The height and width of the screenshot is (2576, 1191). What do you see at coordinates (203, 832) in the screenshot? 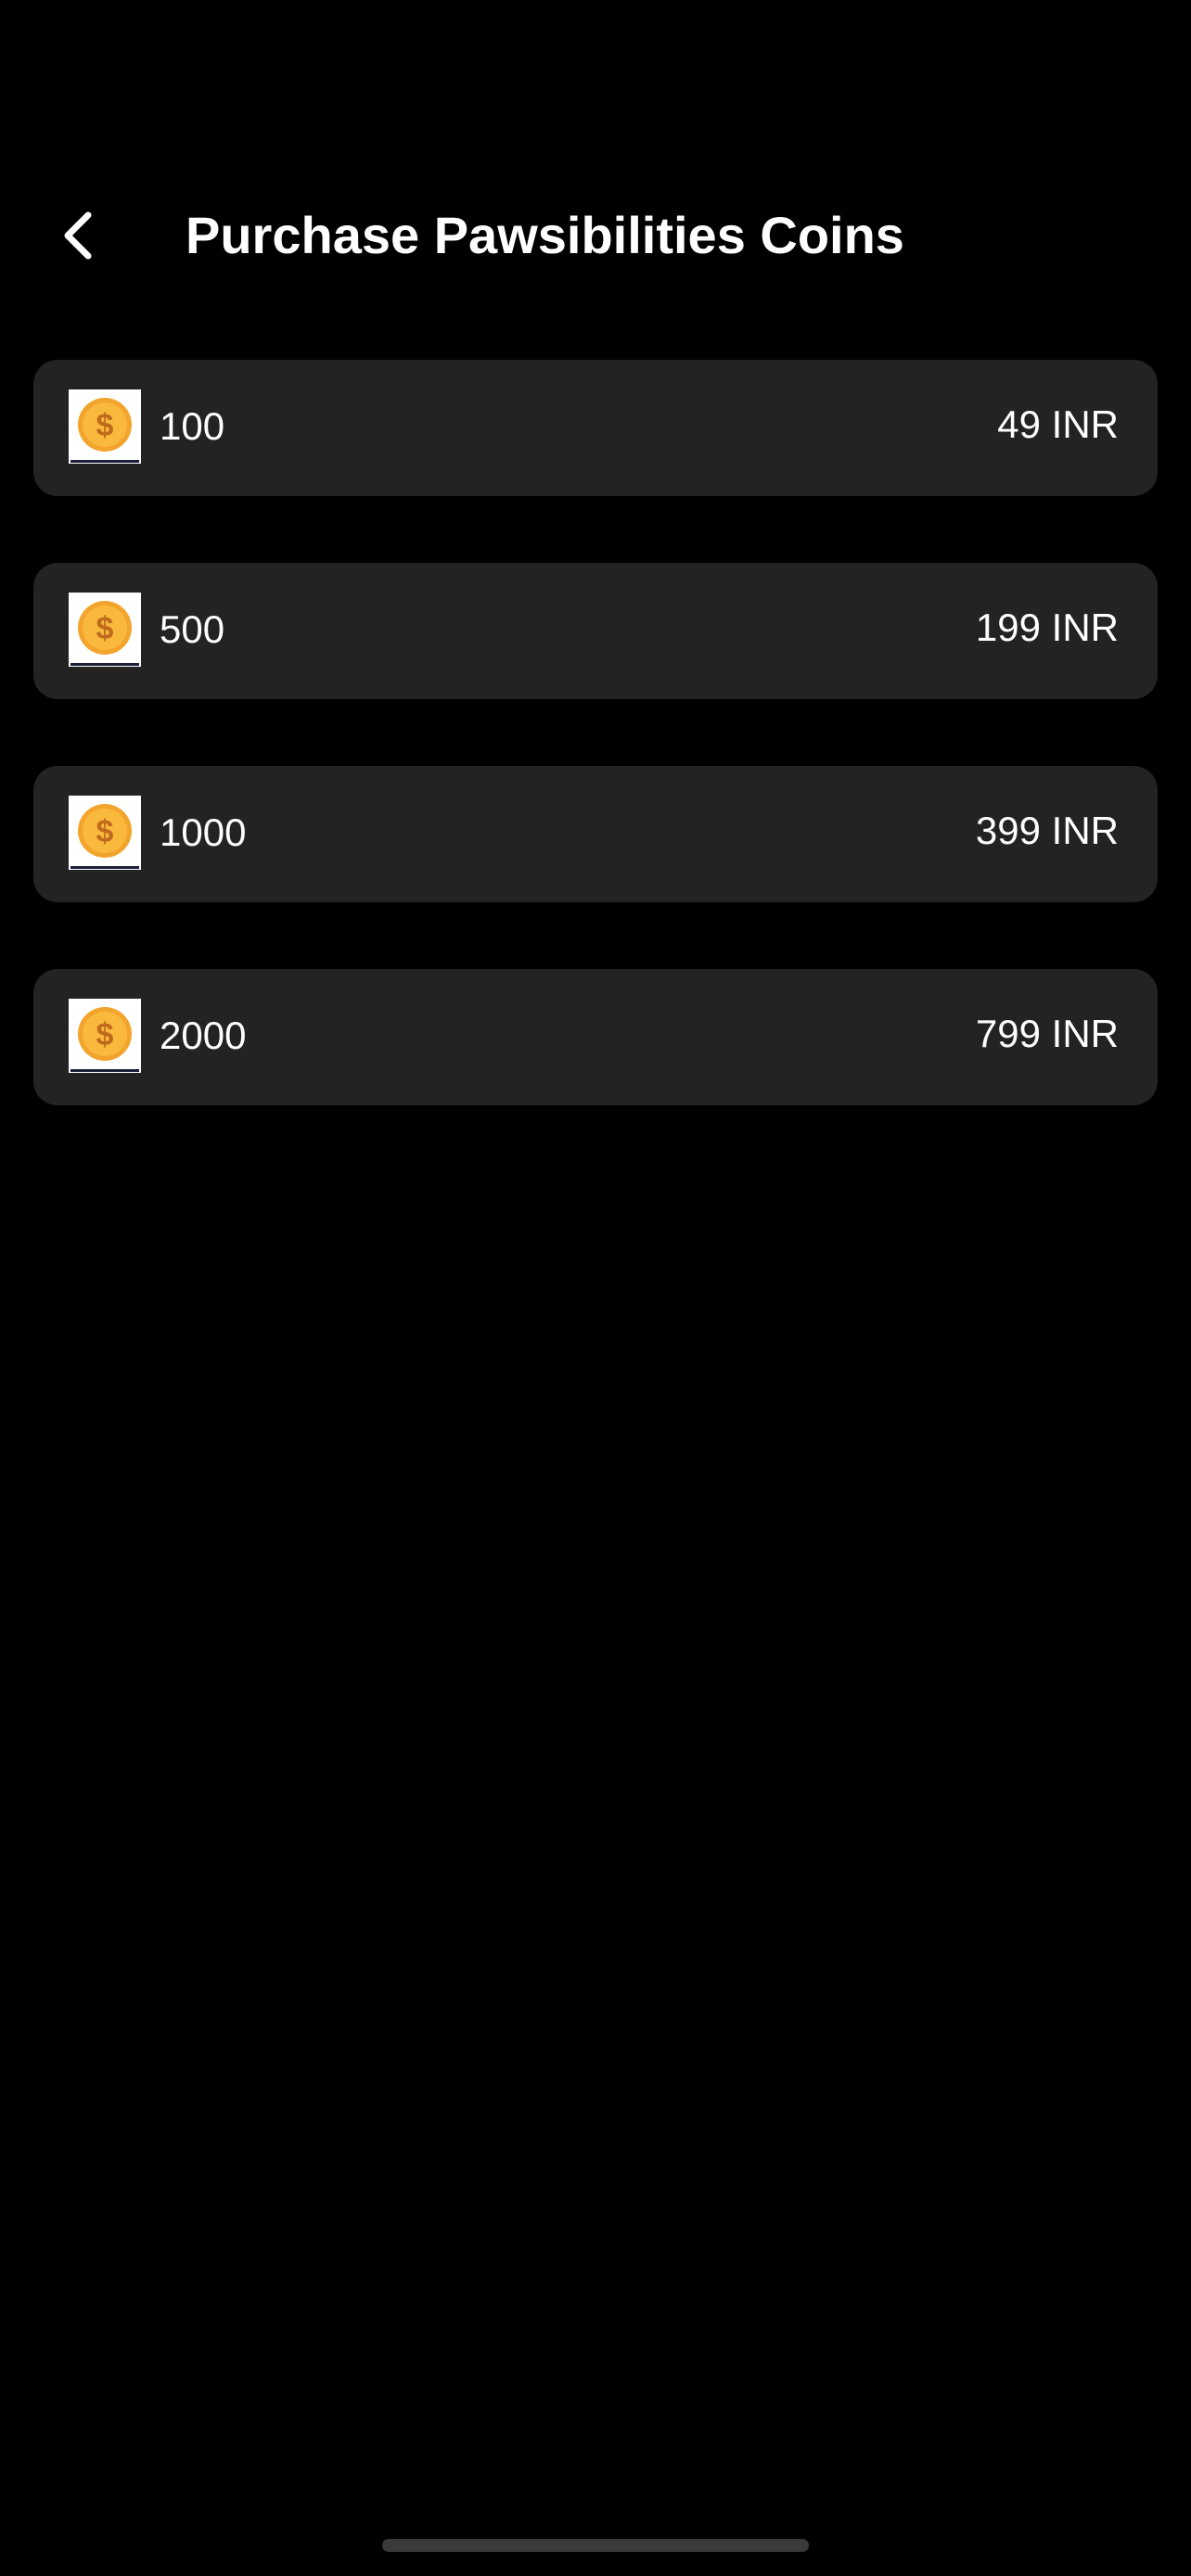
I see `coin-amount: 1000` at bounding box center [203, 832].